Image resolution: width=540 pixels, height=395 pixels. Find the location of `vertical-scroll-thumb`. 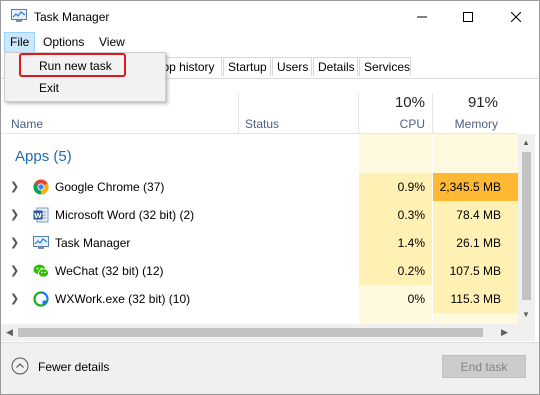

vertical-scroll-thumb is located at coordinates (526, 226).